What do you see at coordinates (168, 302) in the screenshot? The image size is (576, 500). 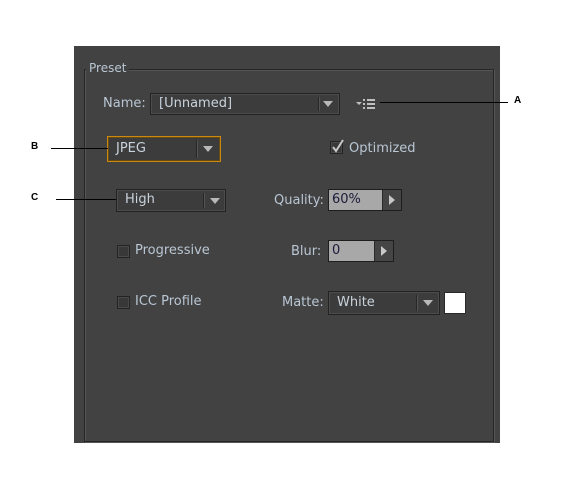 I see `icc-profile-label: ICC Profile` at bounding box center [168, 302].